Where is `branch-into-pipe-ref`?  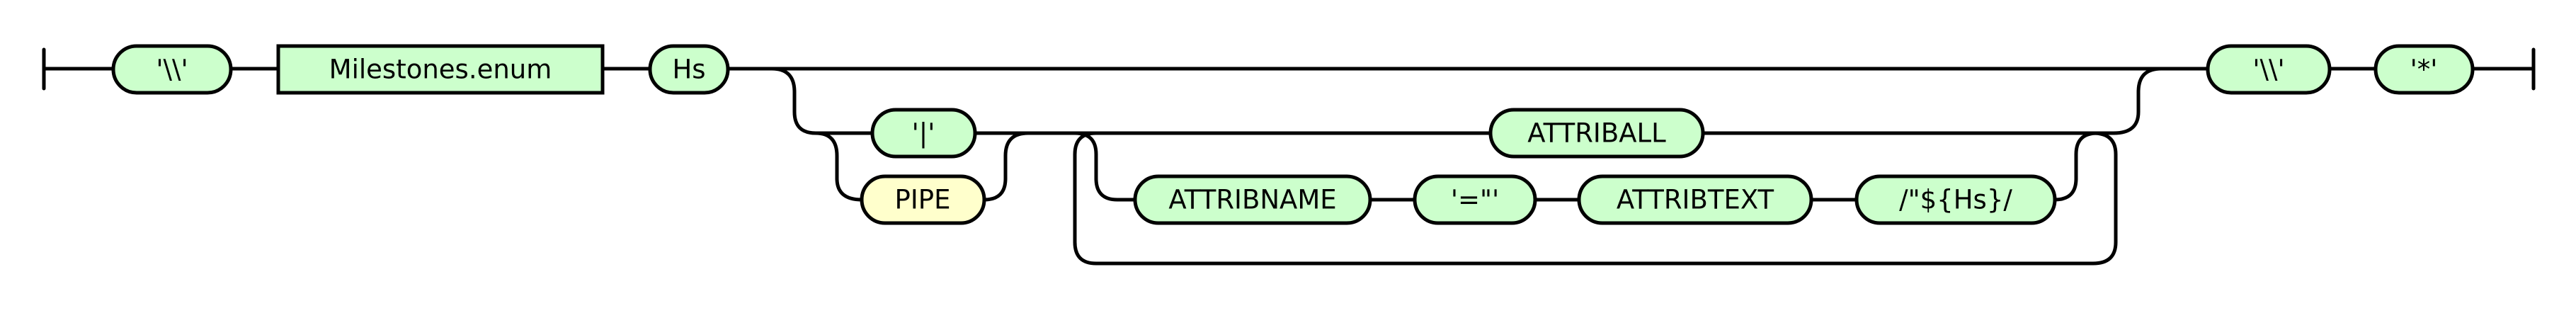
branch-into-pipe-ref is located at coordinates (839, 166).